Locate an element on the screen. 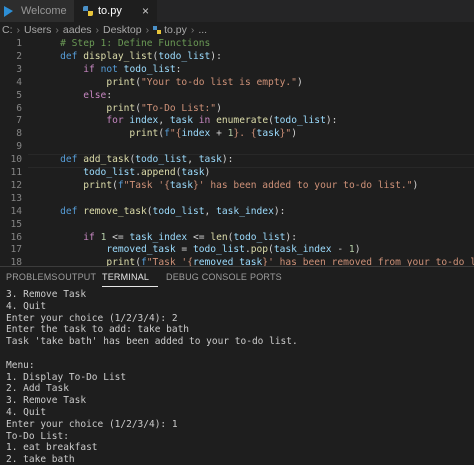 Image resolution: width=474 pixels, height=465 pixels. line-number: 13 is located at coordinates (16, 198).